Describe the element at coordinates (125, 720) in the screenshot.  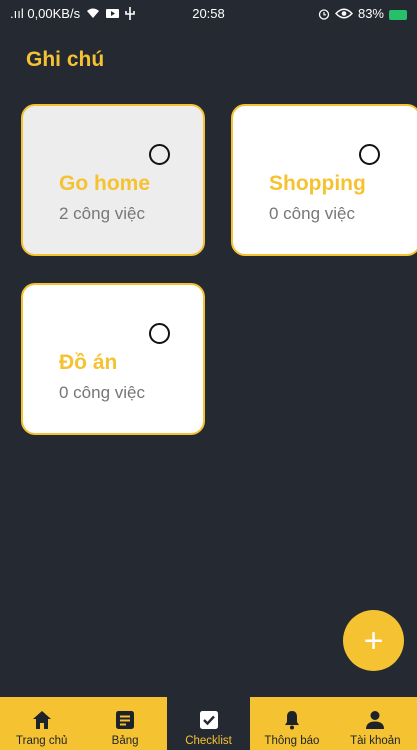
I see `note-icon` at that location.